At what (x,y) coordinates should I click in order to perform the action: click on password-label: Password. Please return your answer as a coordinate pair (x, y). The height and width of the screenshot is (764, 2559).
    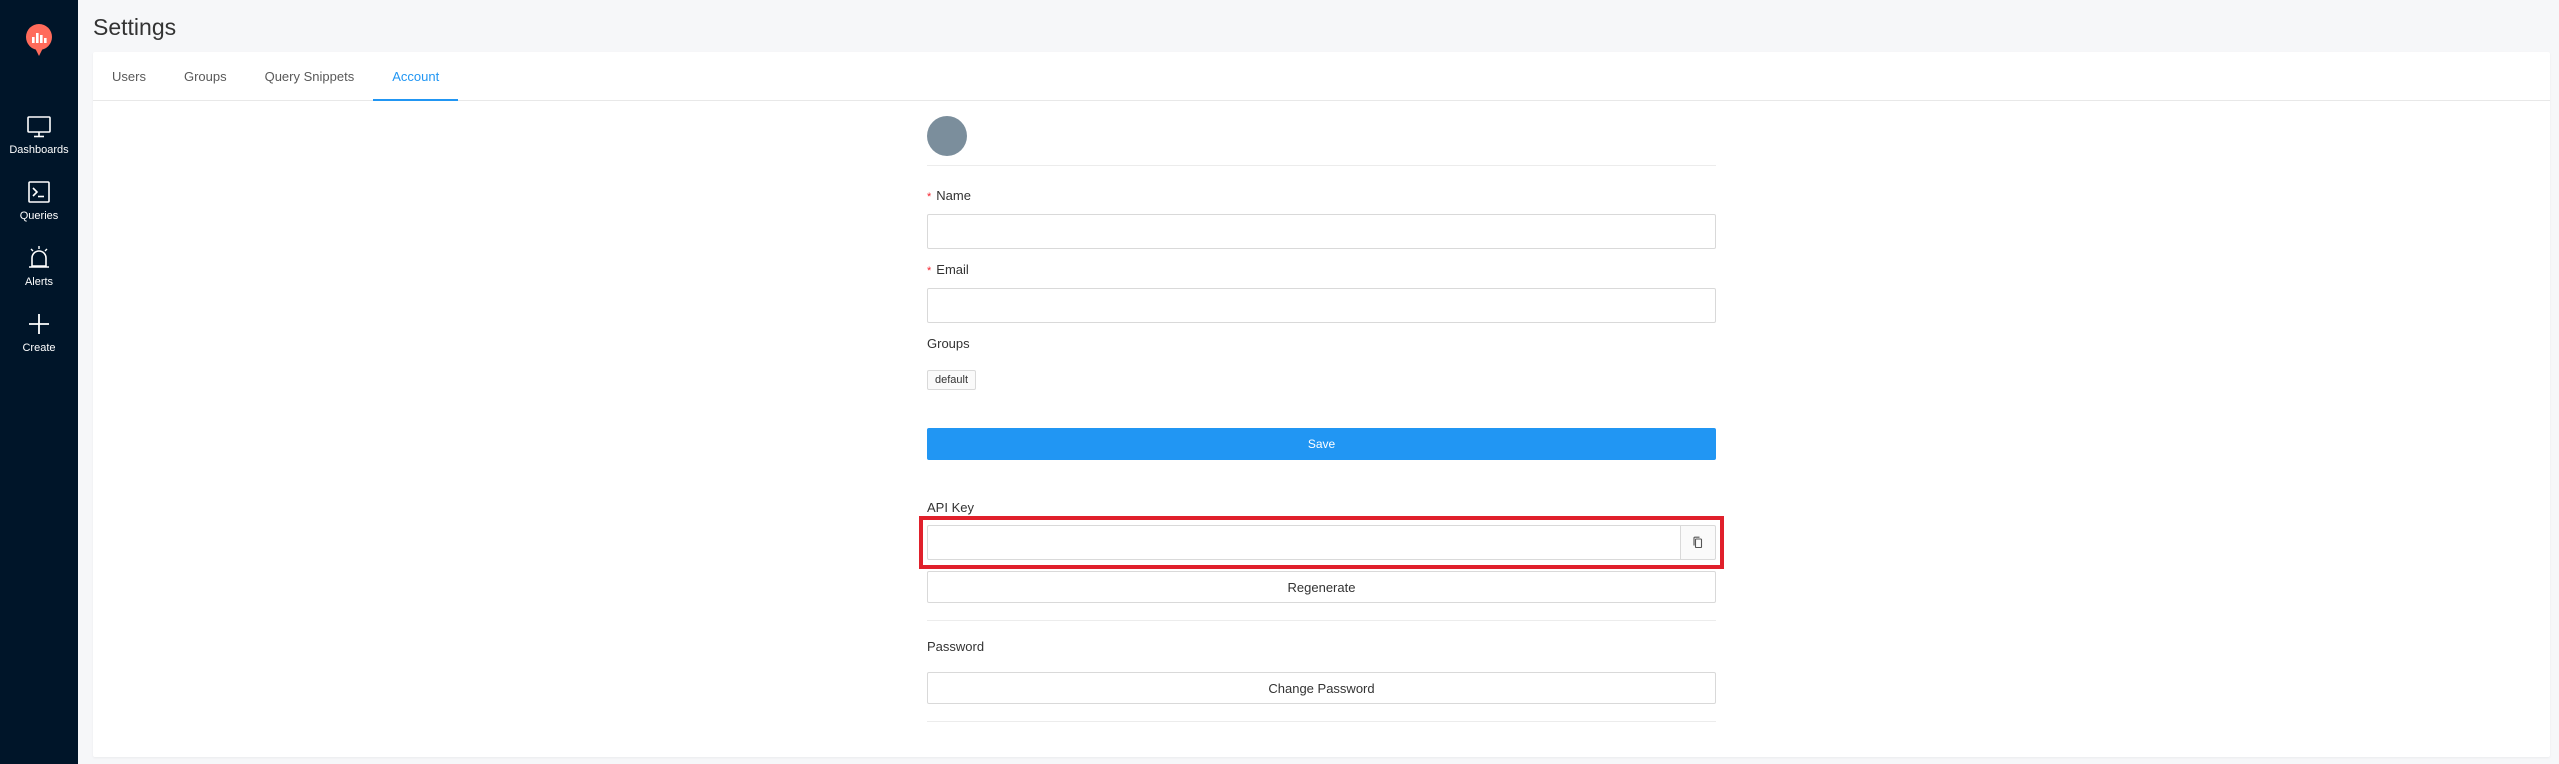
    Looking at the image, I should click on (956, 646).